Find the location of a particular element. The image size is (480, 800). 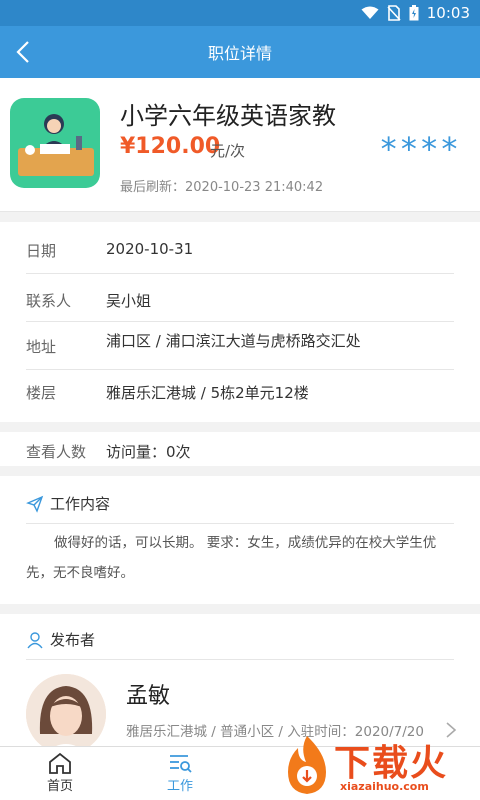

detail-label: 地址 is located at coordinates (41, 347).